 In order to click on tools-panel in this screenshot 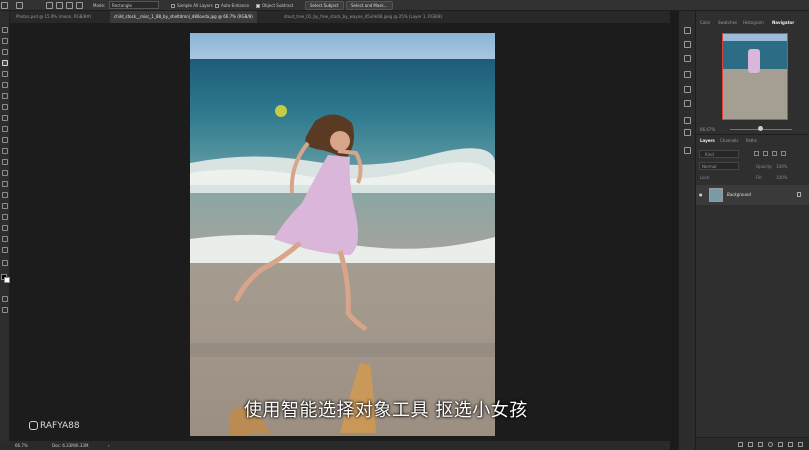, I will do `click(5, 226)`.